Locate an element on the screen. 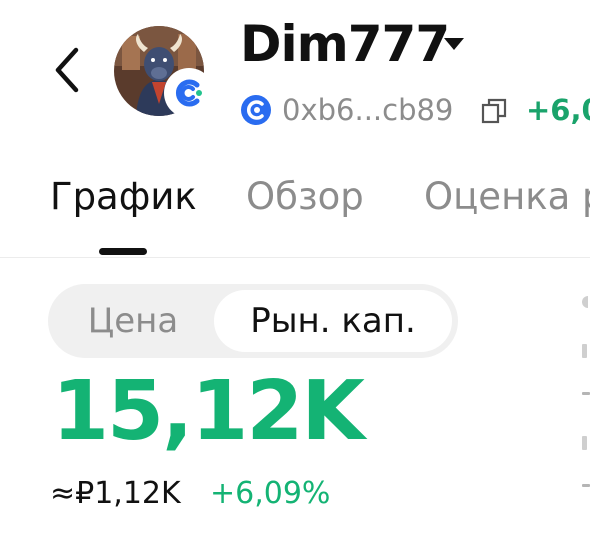 Image resolution: width=590 pixels, height=547 pixels. price-change-top: +6,0 is located at coordinates (558, 110).